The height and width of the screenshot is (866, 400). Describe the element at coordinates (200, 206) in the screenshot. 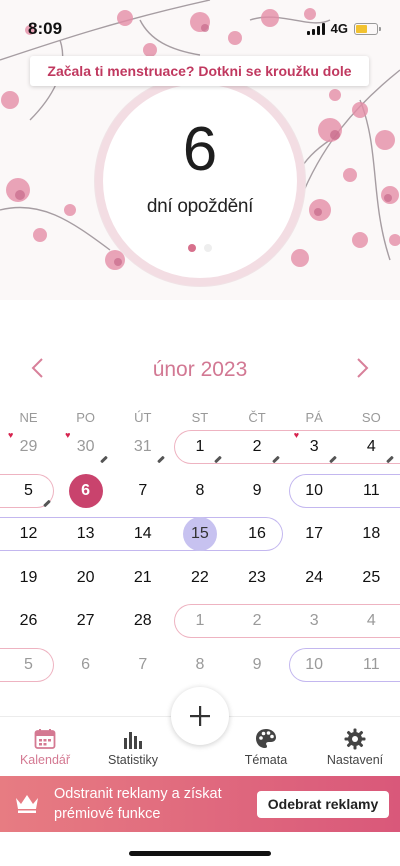

I see `cycle-status-label: dní opoždění` at that location.